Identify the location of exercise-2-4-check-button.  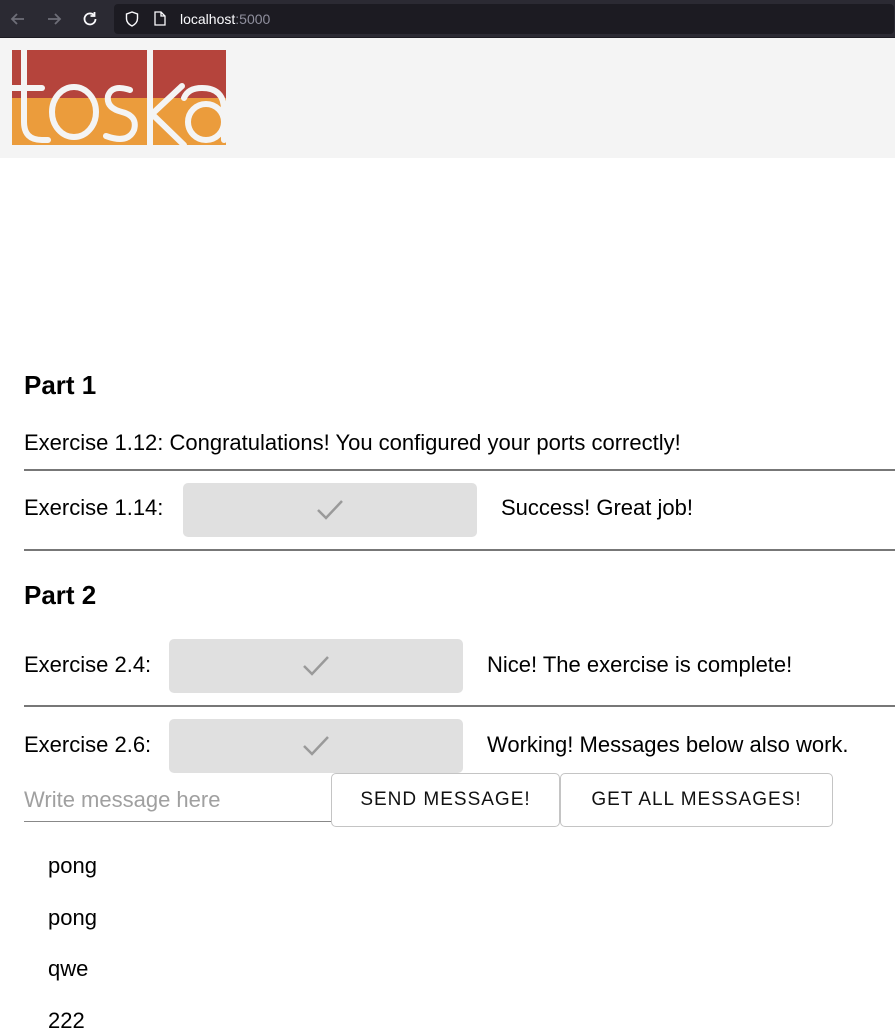
(316, 666).